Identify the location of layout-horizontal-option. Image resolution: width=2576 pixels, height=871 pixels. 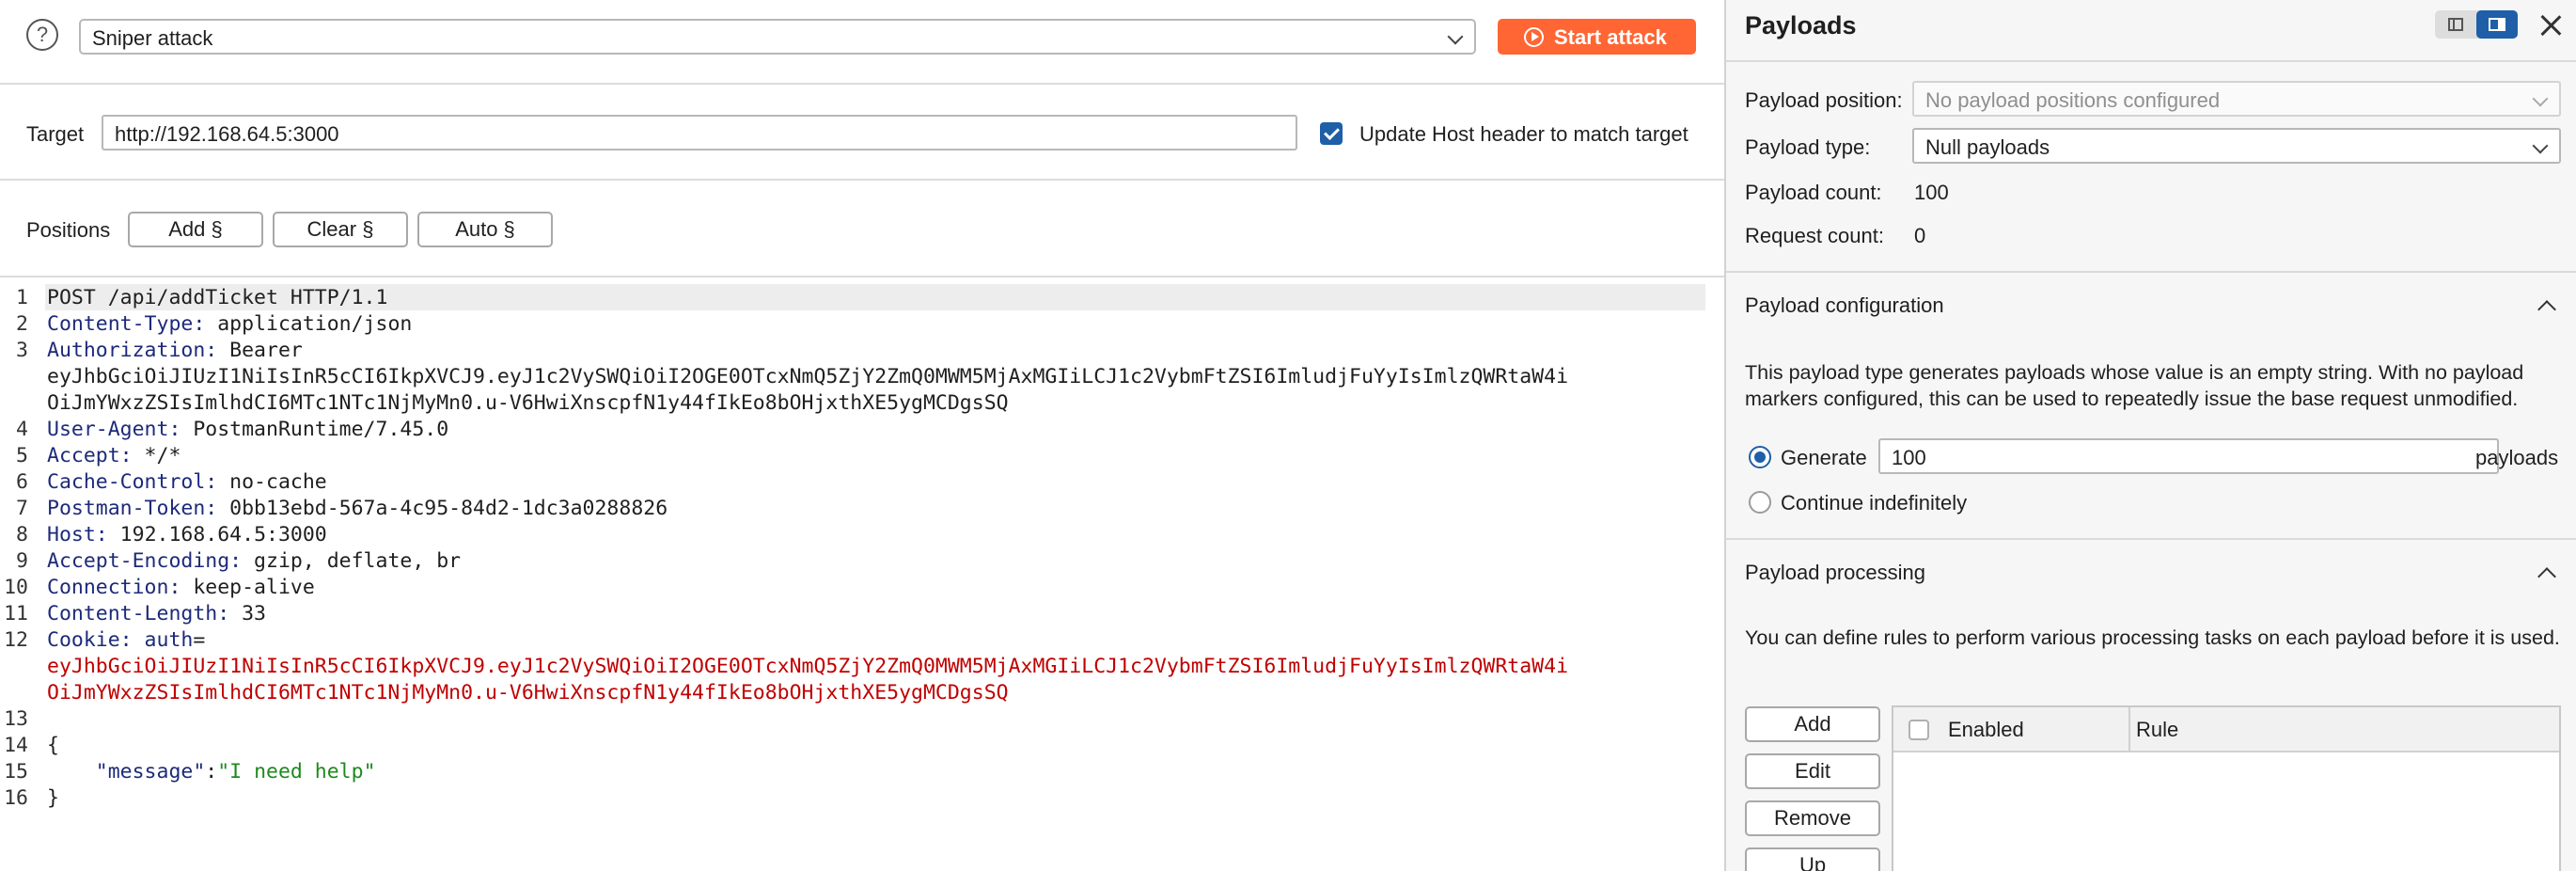
(2456, 24).